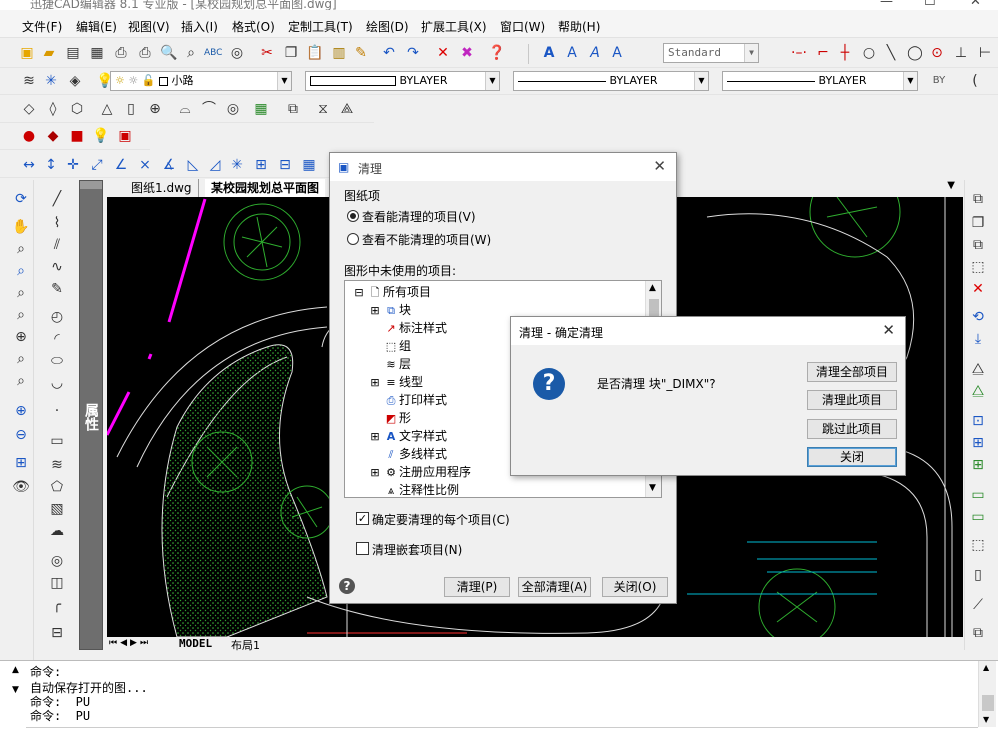  What do you see at coordinates (419, 472) in the screenshot?
I see `tree-node-regapps: ⊞ ⚙ 注册应用程序` at bounding box center [419, 472].